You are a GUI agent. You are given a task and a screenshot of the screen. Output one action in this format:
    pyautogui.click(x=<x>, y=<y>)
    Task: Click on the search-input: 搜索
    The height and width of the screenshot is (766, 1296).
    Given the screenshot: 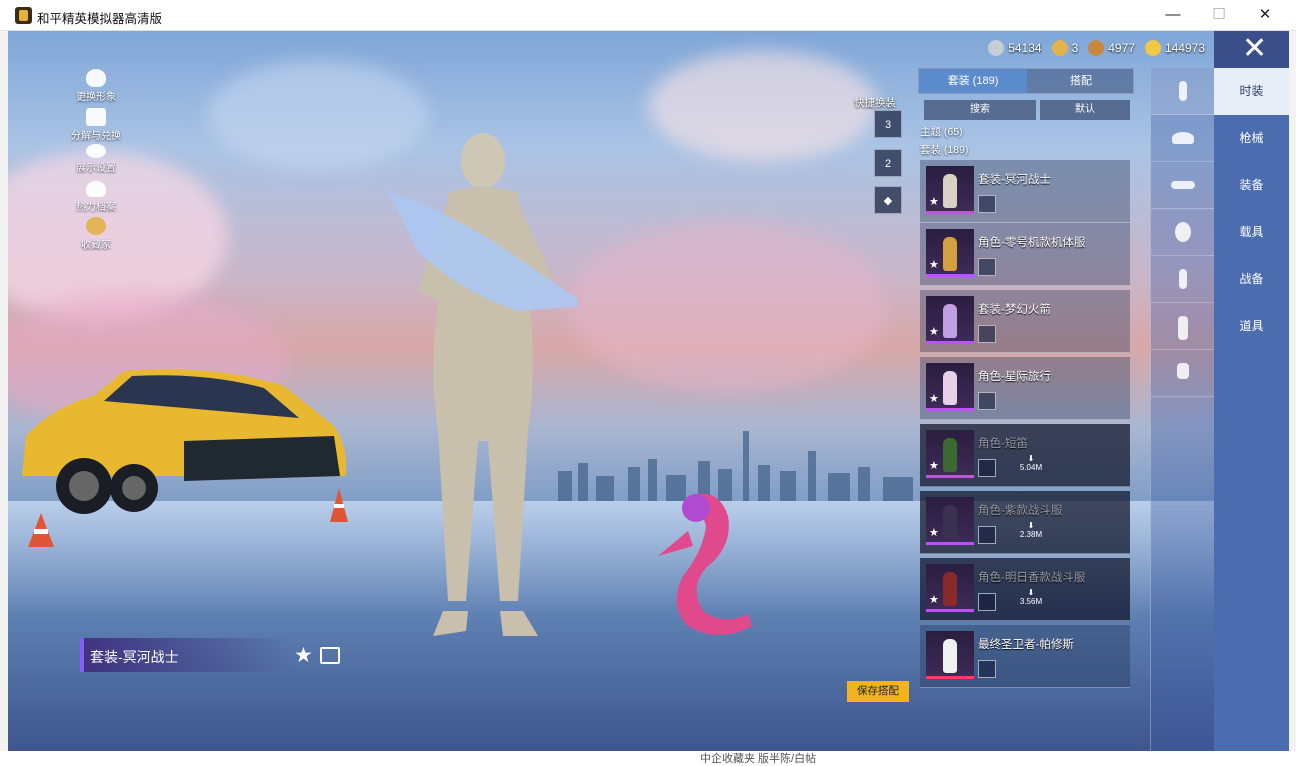 What is the action you would take?
    pyautogui.click(x=980, y=110)
    